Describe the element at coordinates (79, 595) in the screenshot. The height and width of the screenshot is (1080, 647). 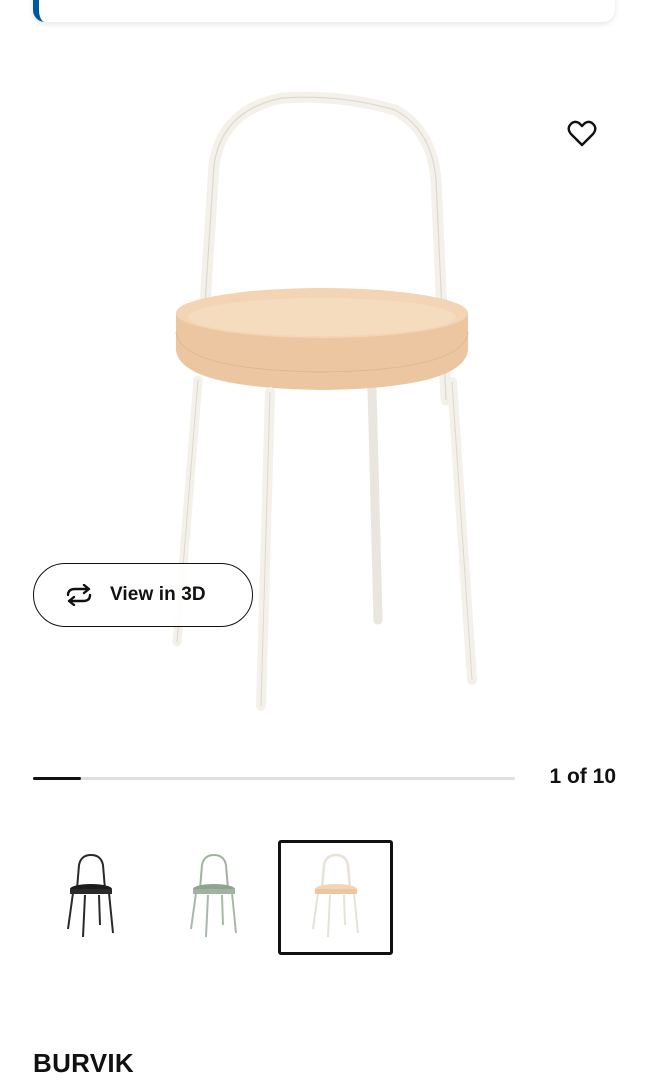
I see `rotate-3d-icon` at that location.